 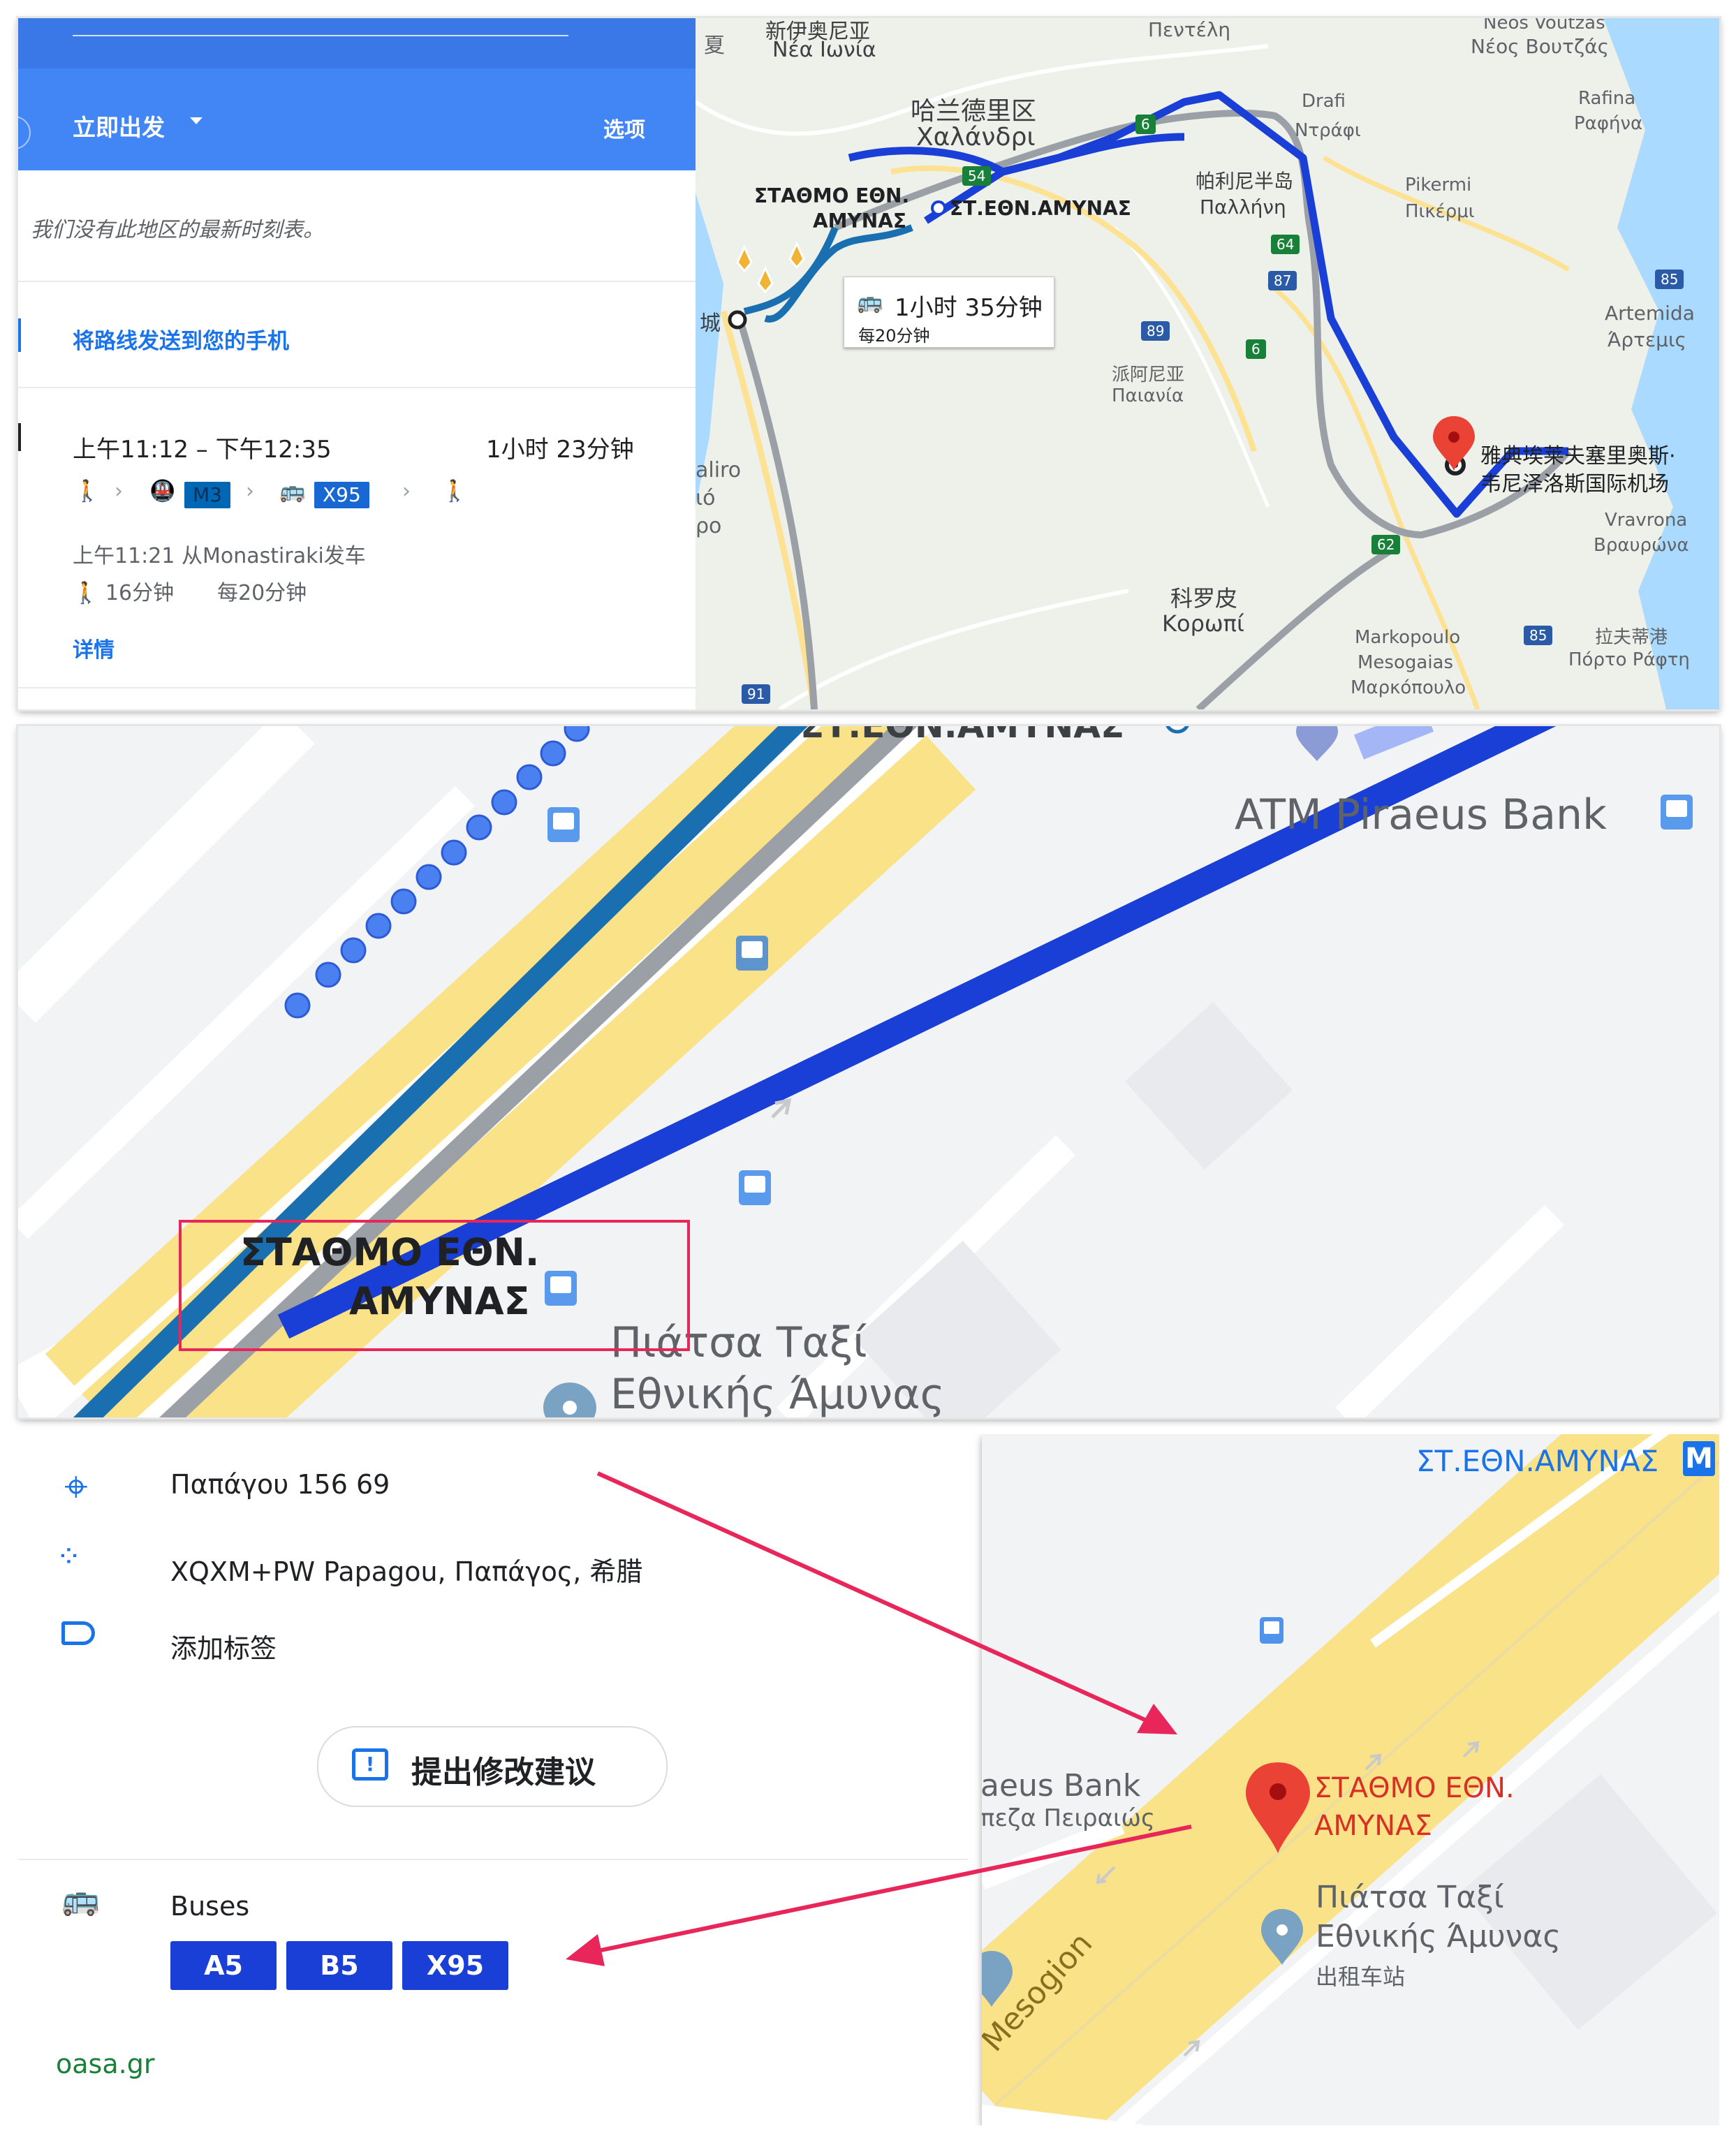 I want to click on atm-label: ATM Piraeus Bank, so click(x=1421, y=814).